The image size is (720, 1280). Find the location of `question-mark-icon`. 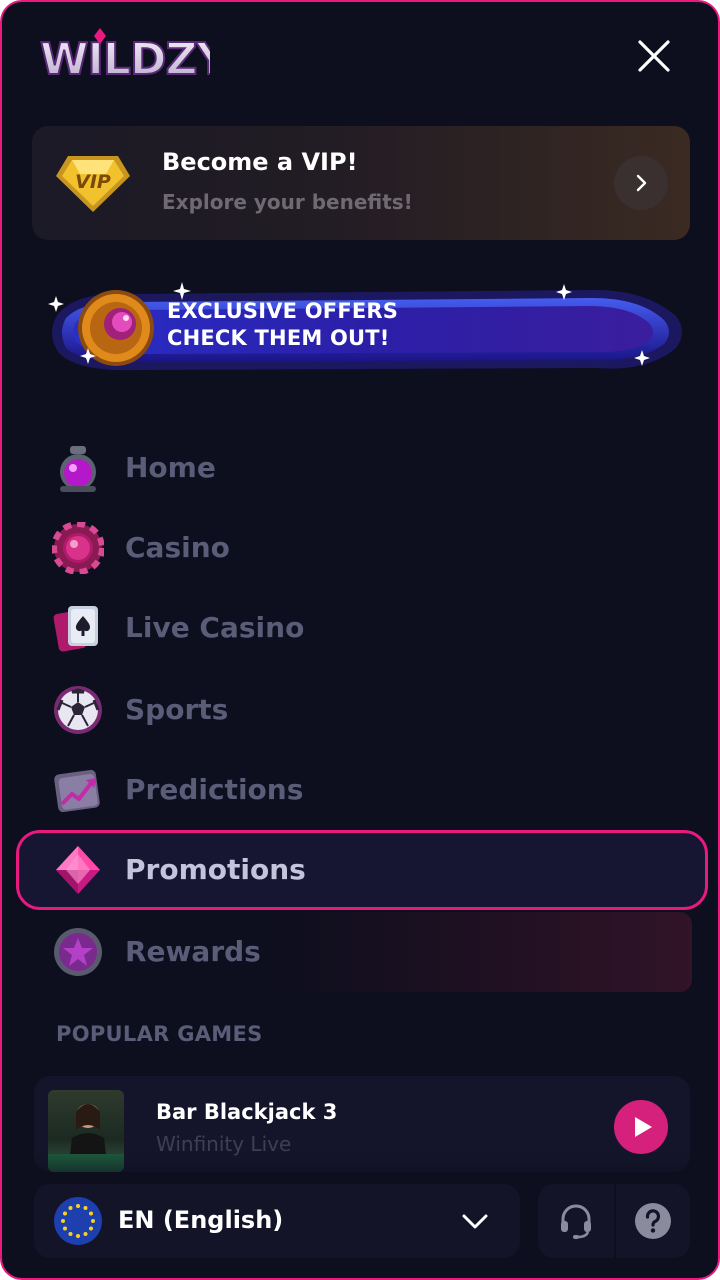

question-mark-icon is located at coordinates (653, 1221).